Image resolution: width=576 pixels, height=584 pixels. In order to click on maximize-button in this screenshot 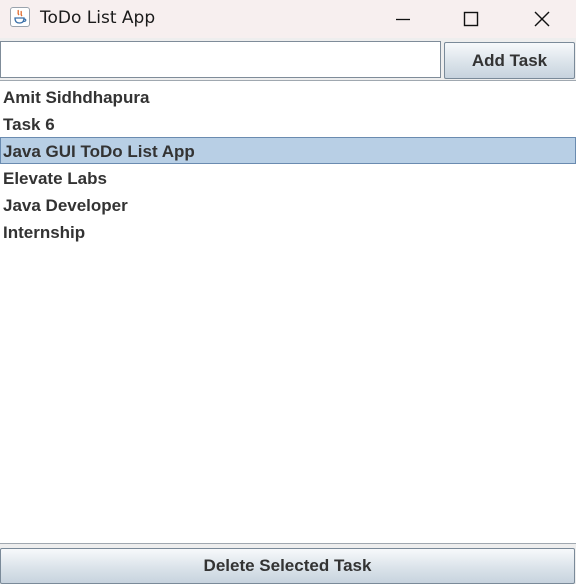, I will do `click(471, 19)`.